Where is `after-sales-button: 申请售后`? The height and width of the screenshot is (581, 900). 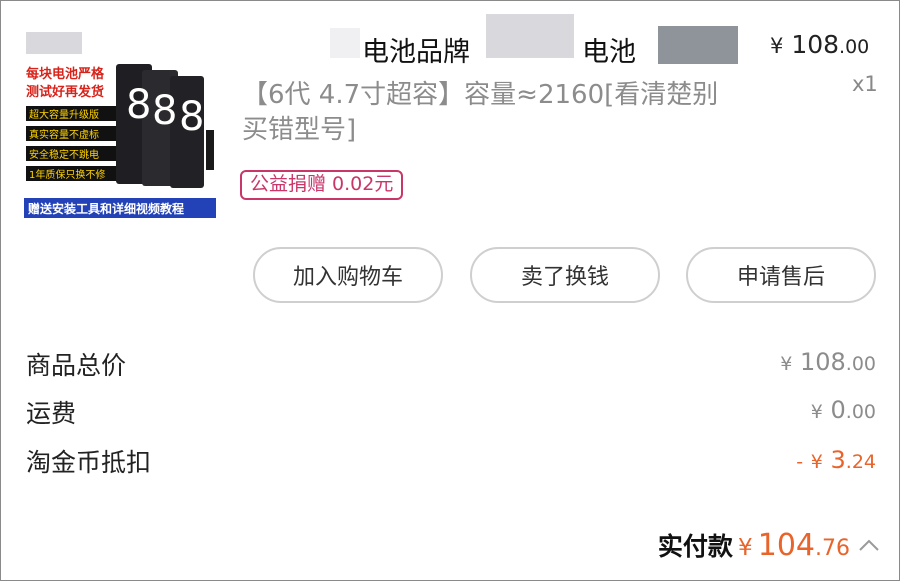 after-sales-button: 申请售后 is located at coordinates (781, 275).